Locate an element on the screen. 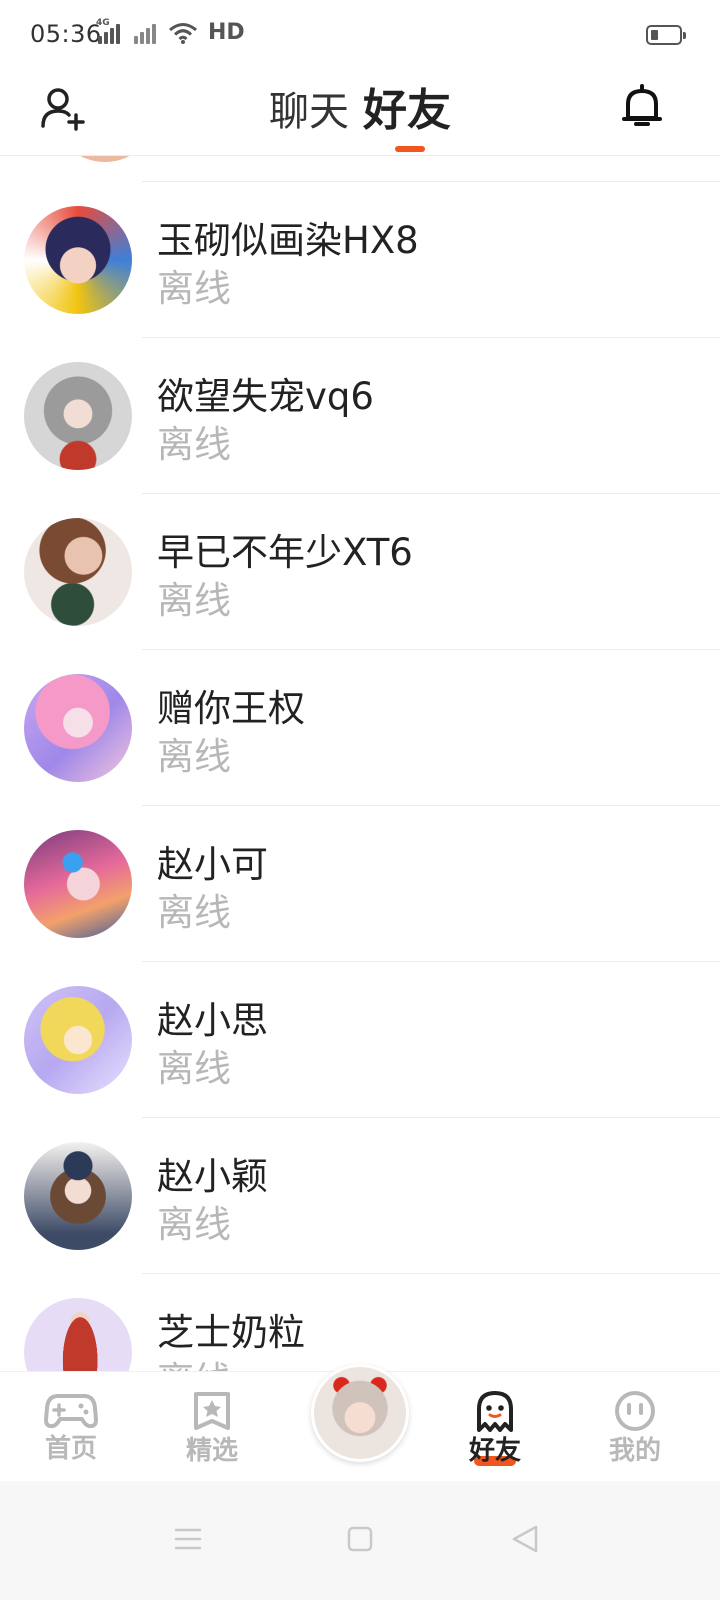 The height and width of the screenshot is (1600, 720). friend-name: 赵小颖 is located at coordinates (212, 1176).